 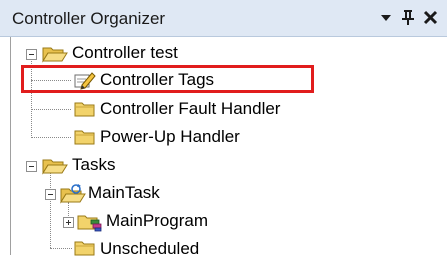 I want to click on tree-node-unscheduled: Unscheduled, so click(x=223, y=249).